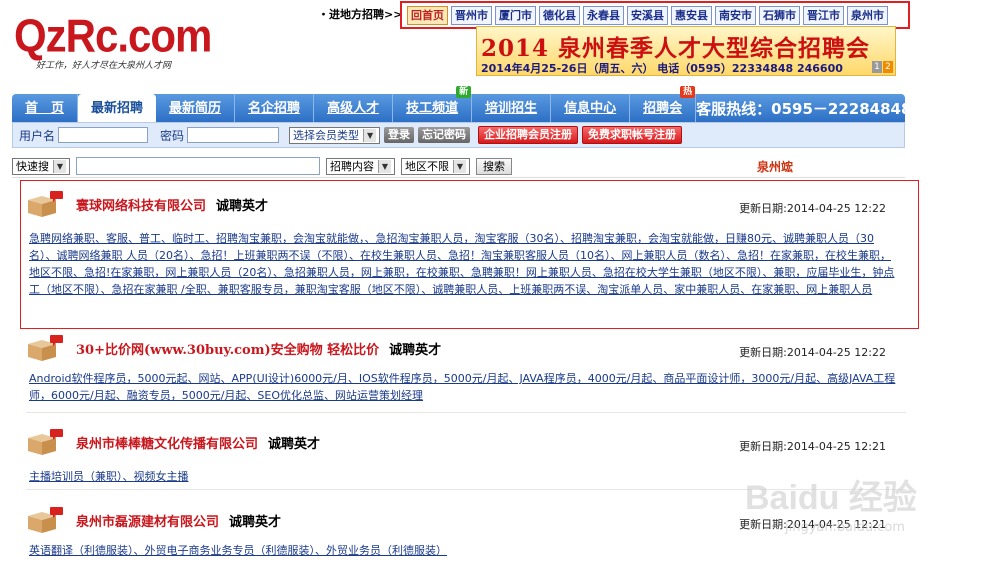  I want to click on search-input, so click(198, 166).